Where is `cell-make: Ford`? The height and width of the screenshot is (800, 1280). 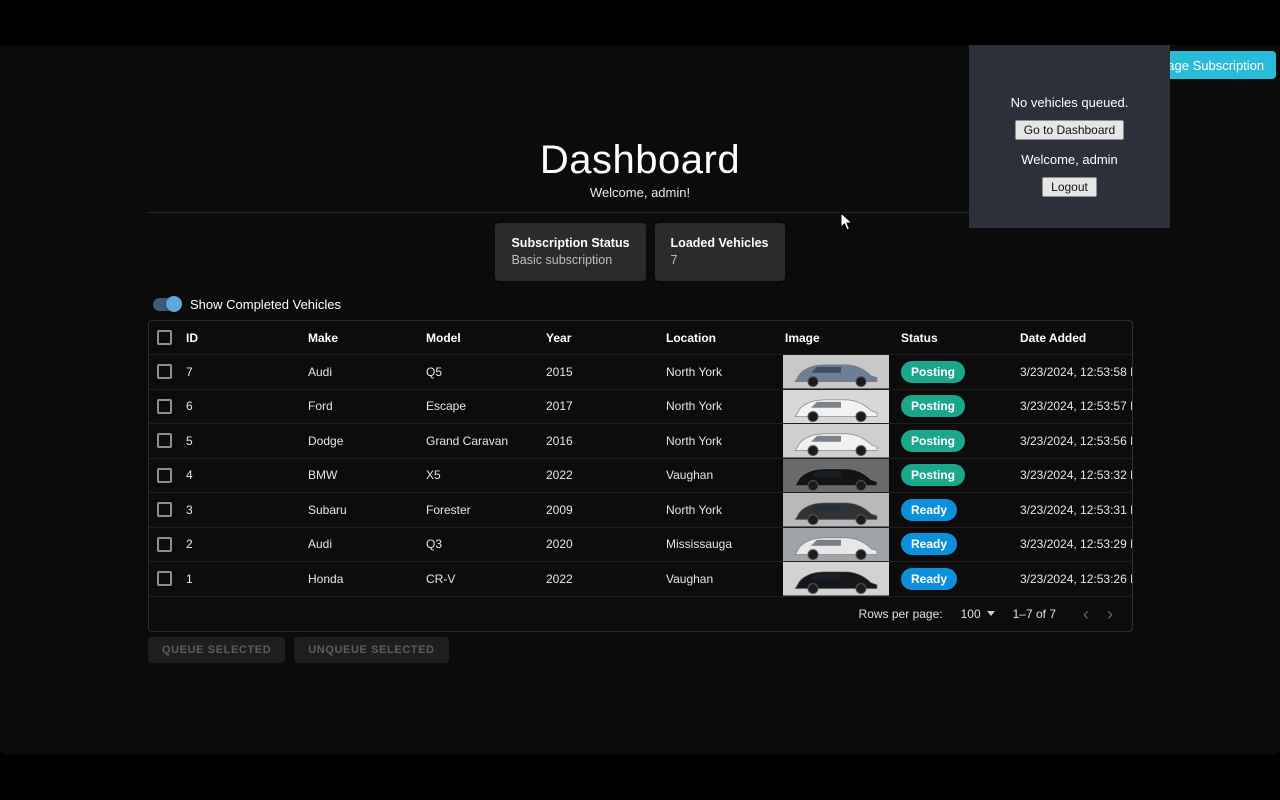 cell-make: Ford is located at coordinates (320, 406).